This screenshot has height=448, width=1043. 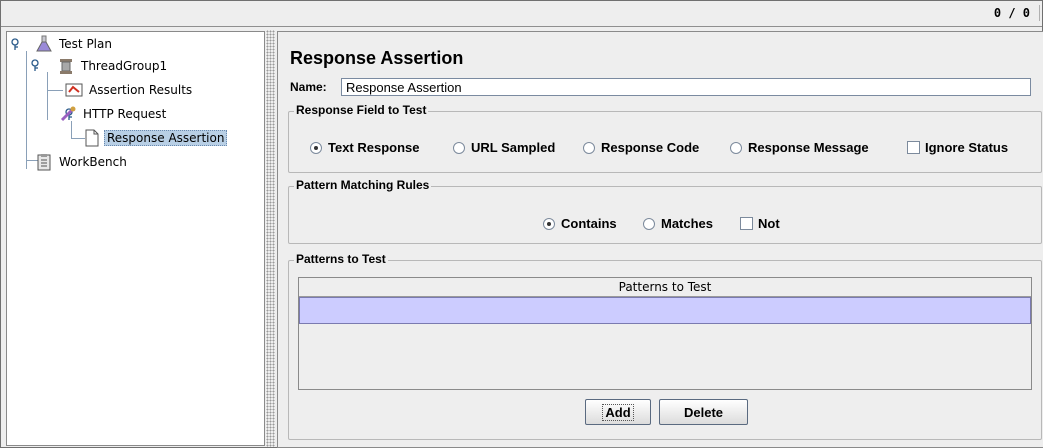 What do you see at coordinates (1011, 13) in the screenshot?
I see `thread-counter: 0 / 0` at bounding box center [1011, 13].